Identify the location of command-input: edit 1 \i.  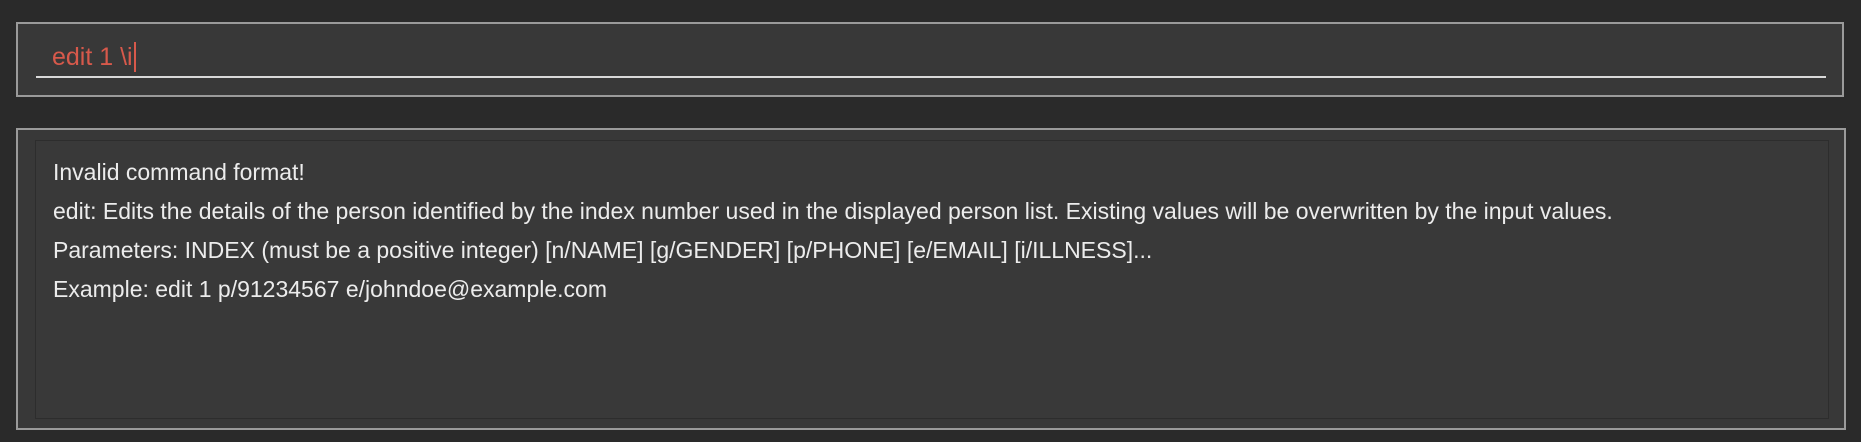
(931, 58).